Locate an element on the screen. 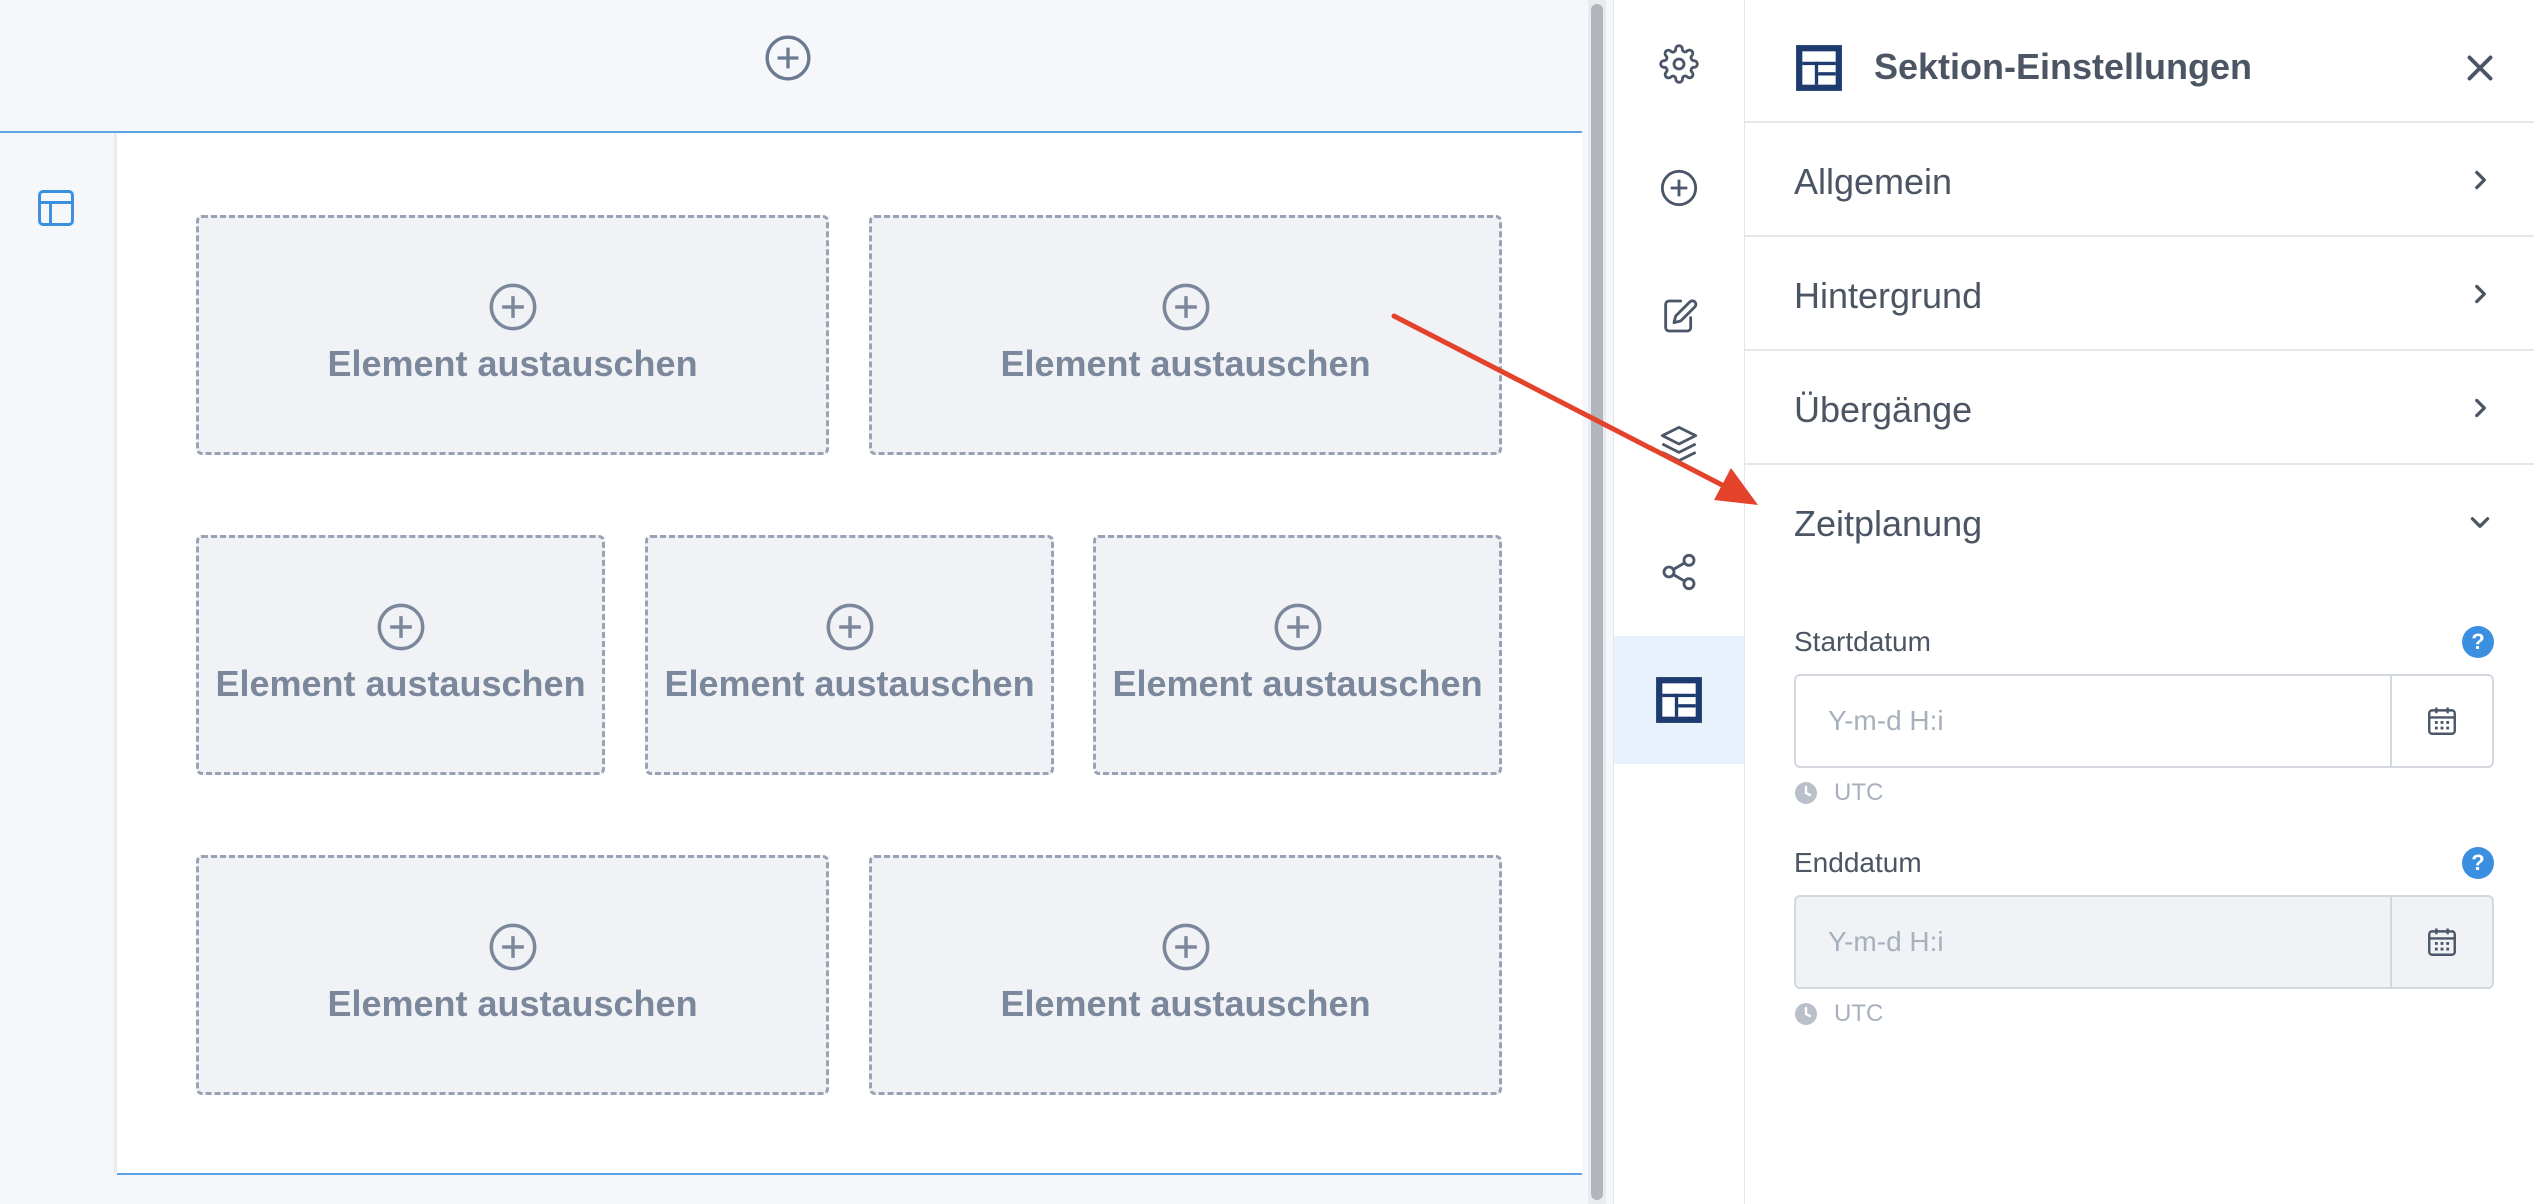 Image resolution: width=2534 pixels, height=1204 pixels. end-date-calendar-button is located at coordinates (2441, 942).